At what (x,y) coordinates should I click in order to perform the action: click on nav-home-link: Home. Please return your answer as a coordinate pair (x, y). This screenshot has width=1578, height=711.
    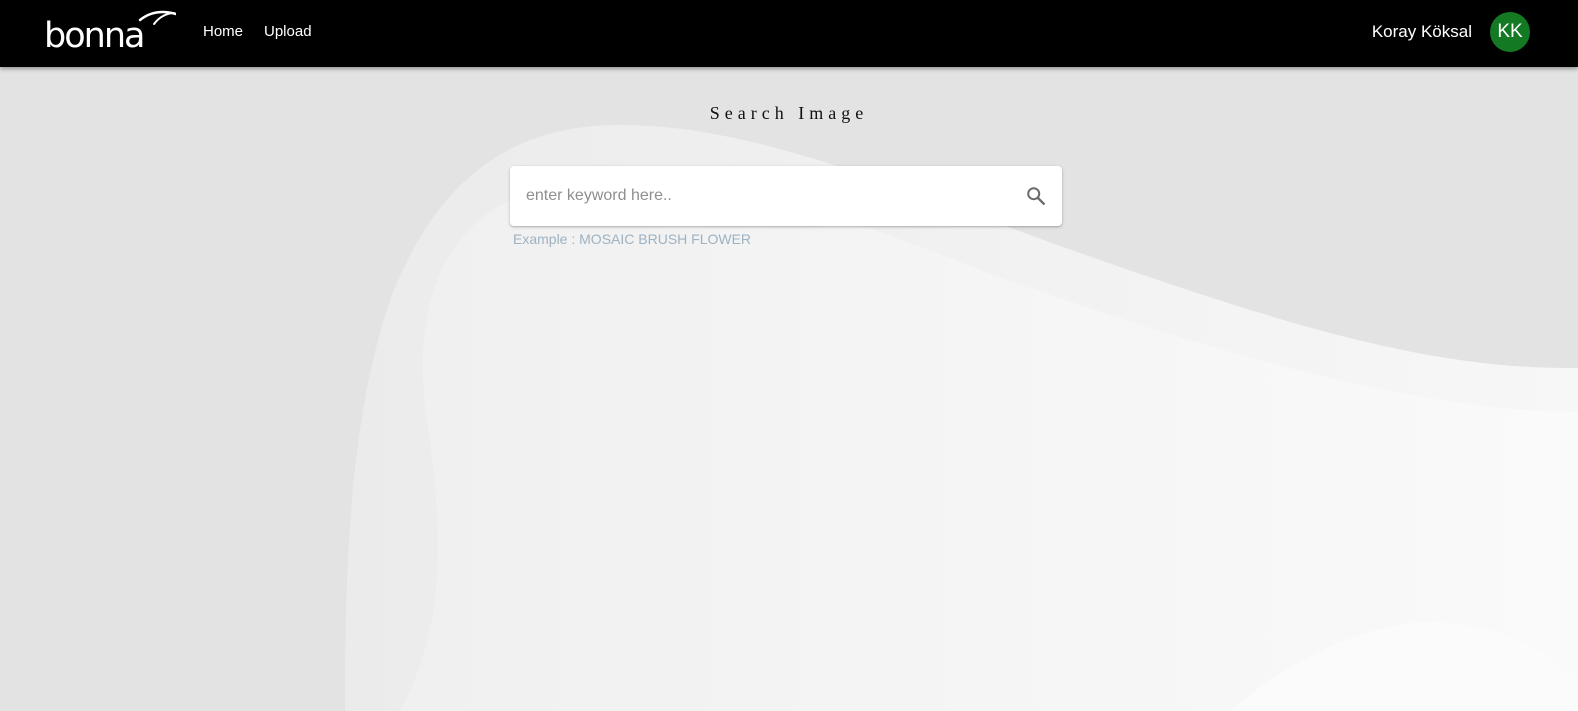
    Looking at the image, I should click on (223, 32).